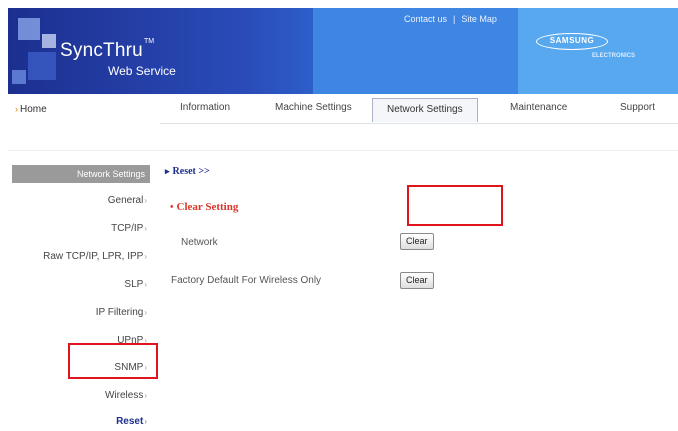  Describe the element at coordinates (598, 51) in the screenshot. I see `banner-panel` at that location.